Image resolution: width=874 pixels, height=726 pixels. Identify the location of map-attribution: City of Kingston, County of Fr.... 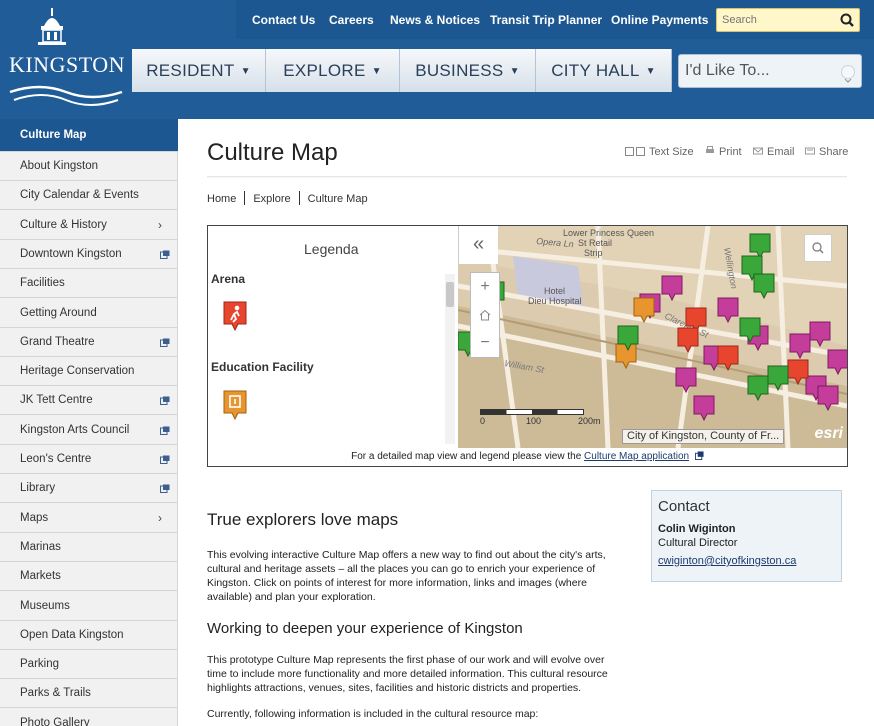
(703, 436).